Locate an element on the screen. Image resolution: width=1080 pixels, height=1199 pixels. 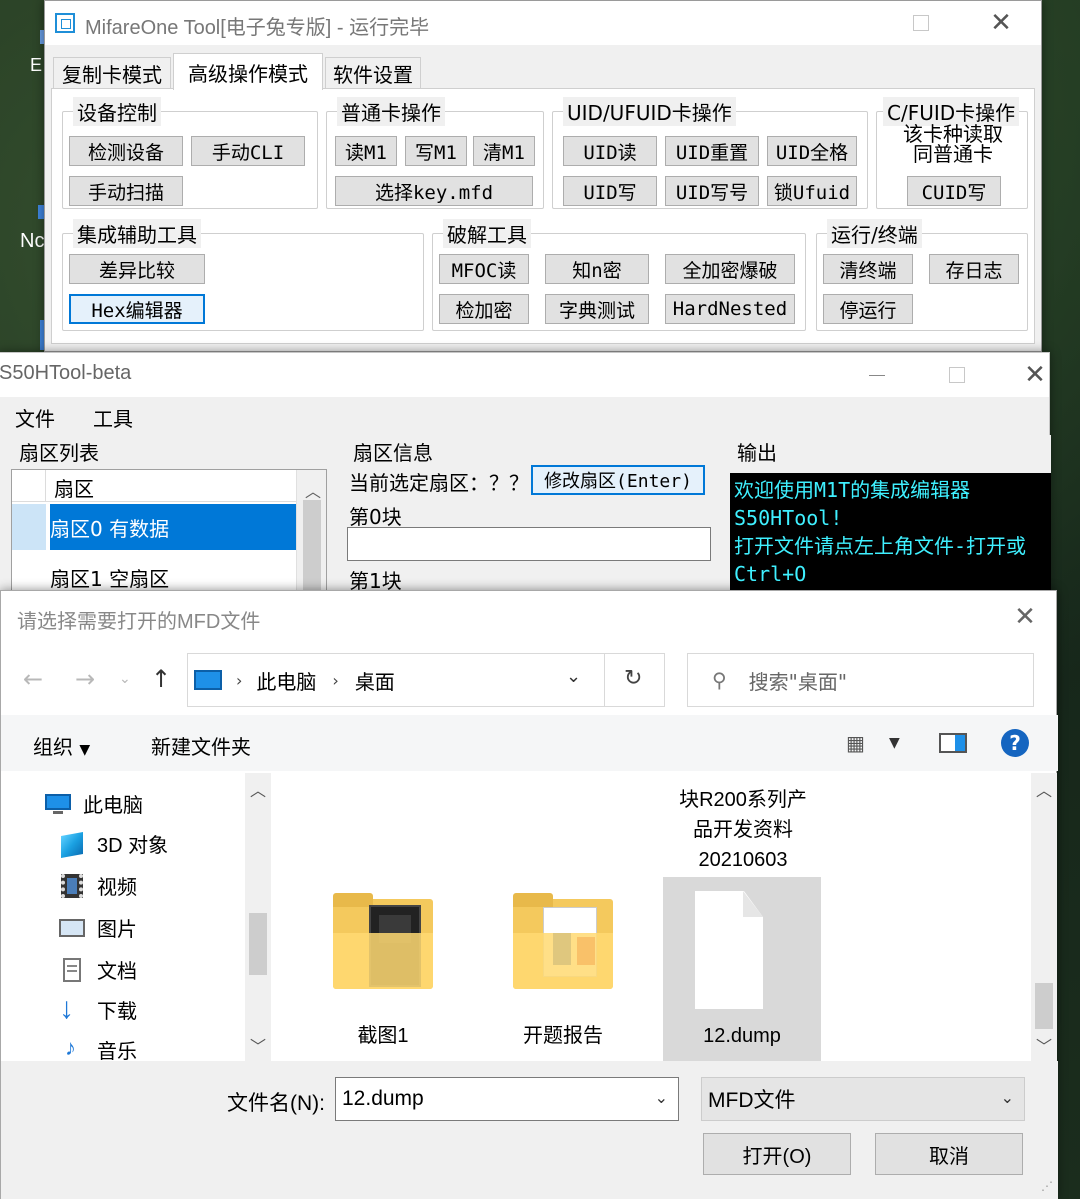
group-device-control: 设备控制 检测设备 手动CLI 手动扫描 is located at coordinates (190, 153).